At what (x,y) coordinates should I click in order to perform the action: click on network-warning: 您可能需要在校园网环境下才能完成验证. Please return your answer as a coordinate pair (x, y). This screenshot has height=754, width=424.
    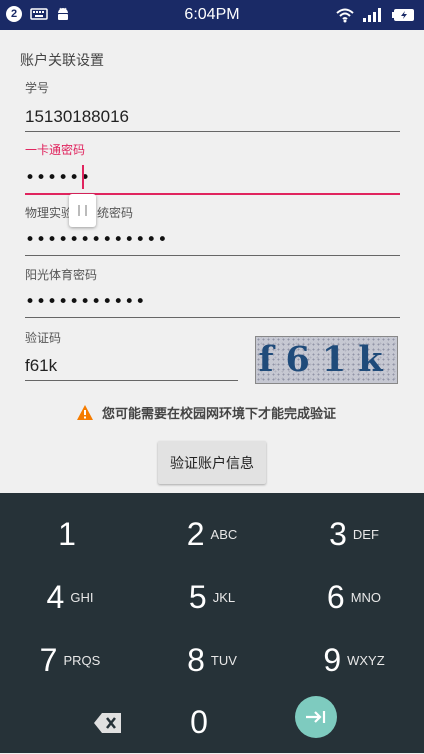
    Looking at the image, I should click on (206, 412).